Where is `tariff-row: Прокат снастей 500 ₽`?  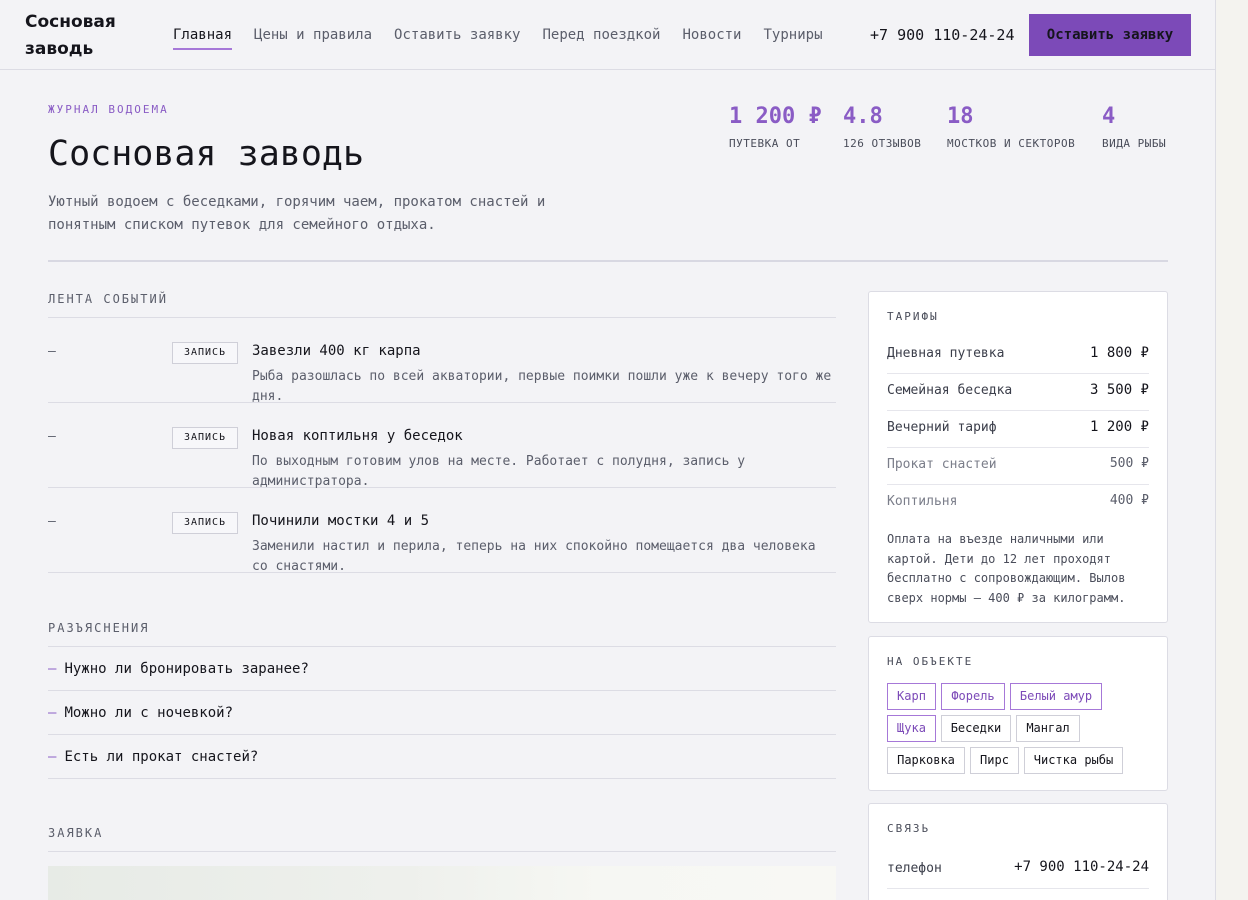
tariff-row: Прокат снастей 500 ₽ is located at coordinates (1018, 466).